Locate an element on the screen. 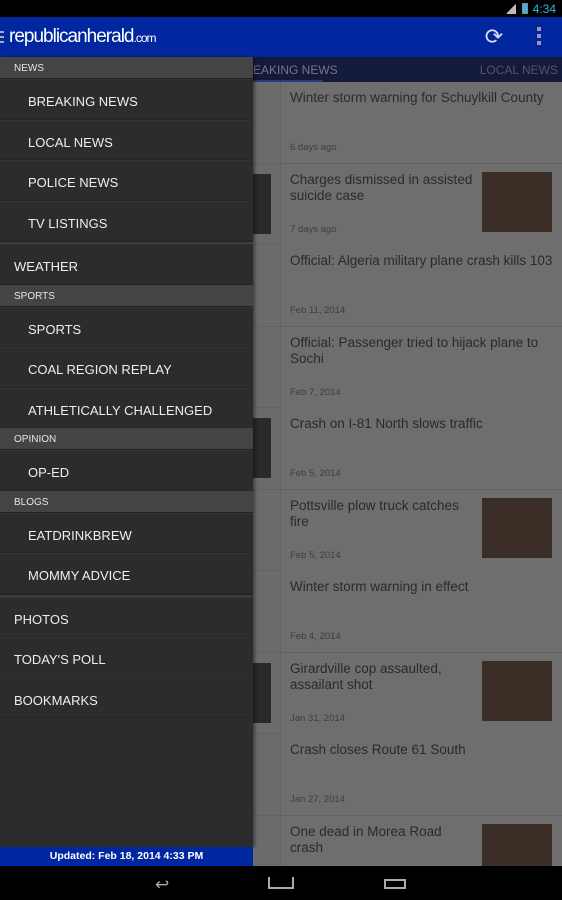 This screenshot has width=562, height=900. drawer-item-todays-poll: TODAY'S POLL is located at coordinates (126, 657).